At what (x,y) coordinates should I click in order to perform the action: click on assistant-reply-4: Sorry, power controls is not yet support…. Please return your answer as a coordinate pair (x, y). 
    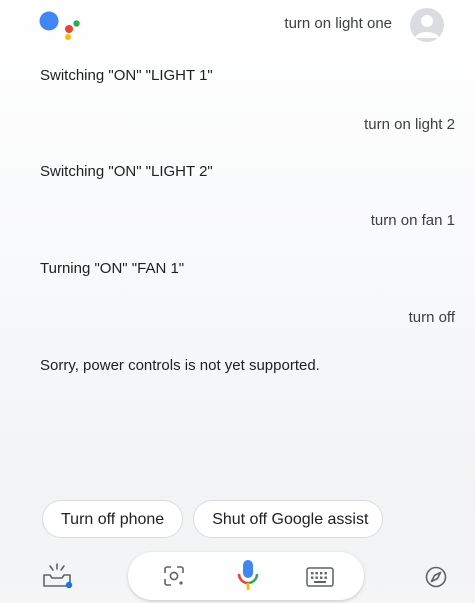
    Looking at the image, I should click on (180, 365).